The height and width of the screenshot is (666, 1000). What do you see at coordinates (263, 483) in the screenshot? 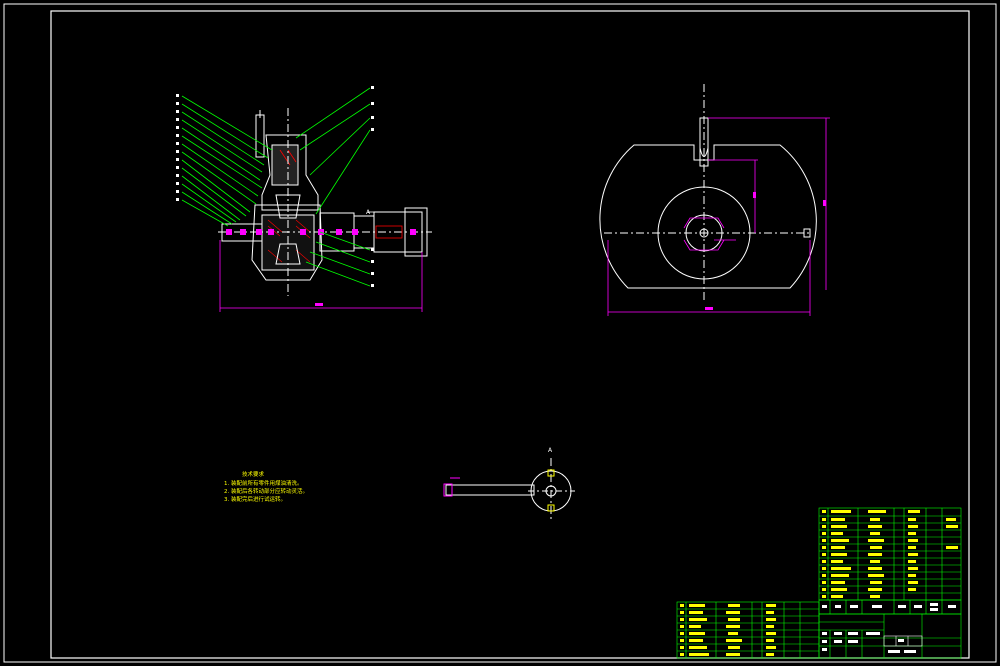
I see `notes-line-1: 1. 装配前所有零件用煤油清洗。` at bounding box center [263, 483].